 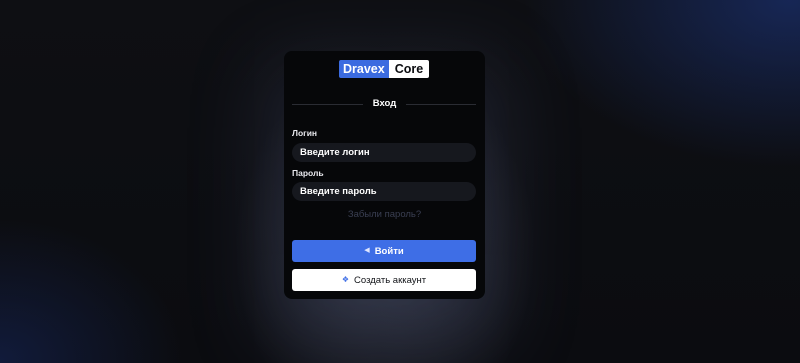 I want to click on section-title: Вход, so click(x=384, y=104).